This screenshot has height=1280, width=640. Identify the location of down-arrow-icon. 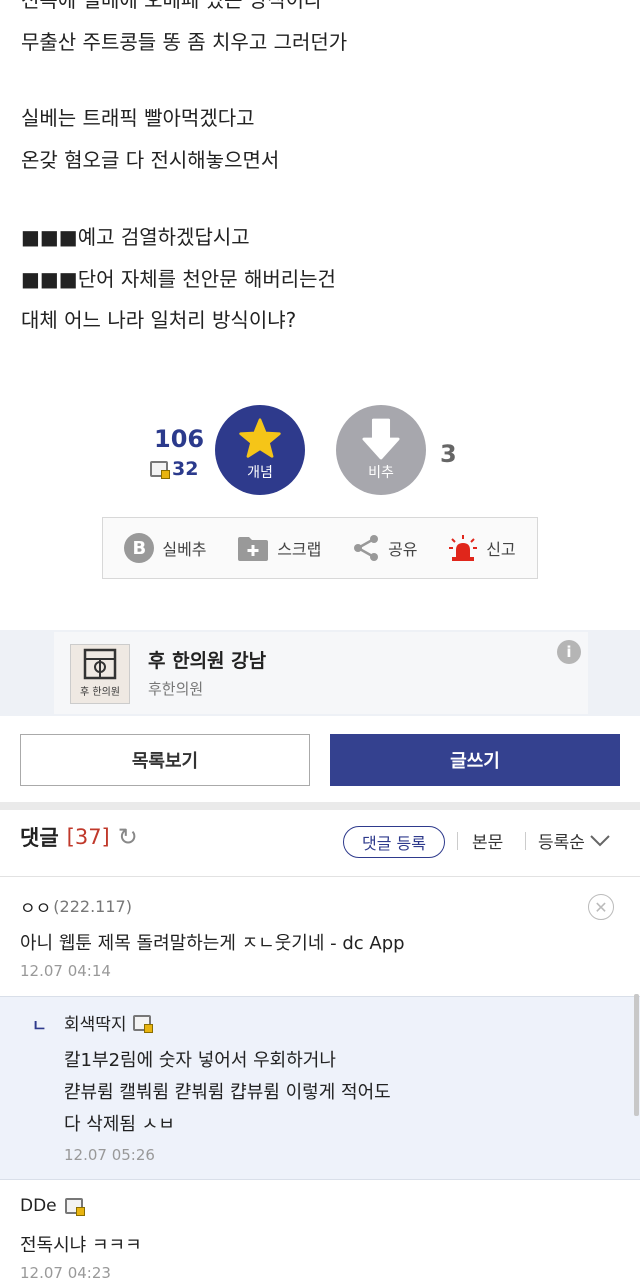
(381, 439).